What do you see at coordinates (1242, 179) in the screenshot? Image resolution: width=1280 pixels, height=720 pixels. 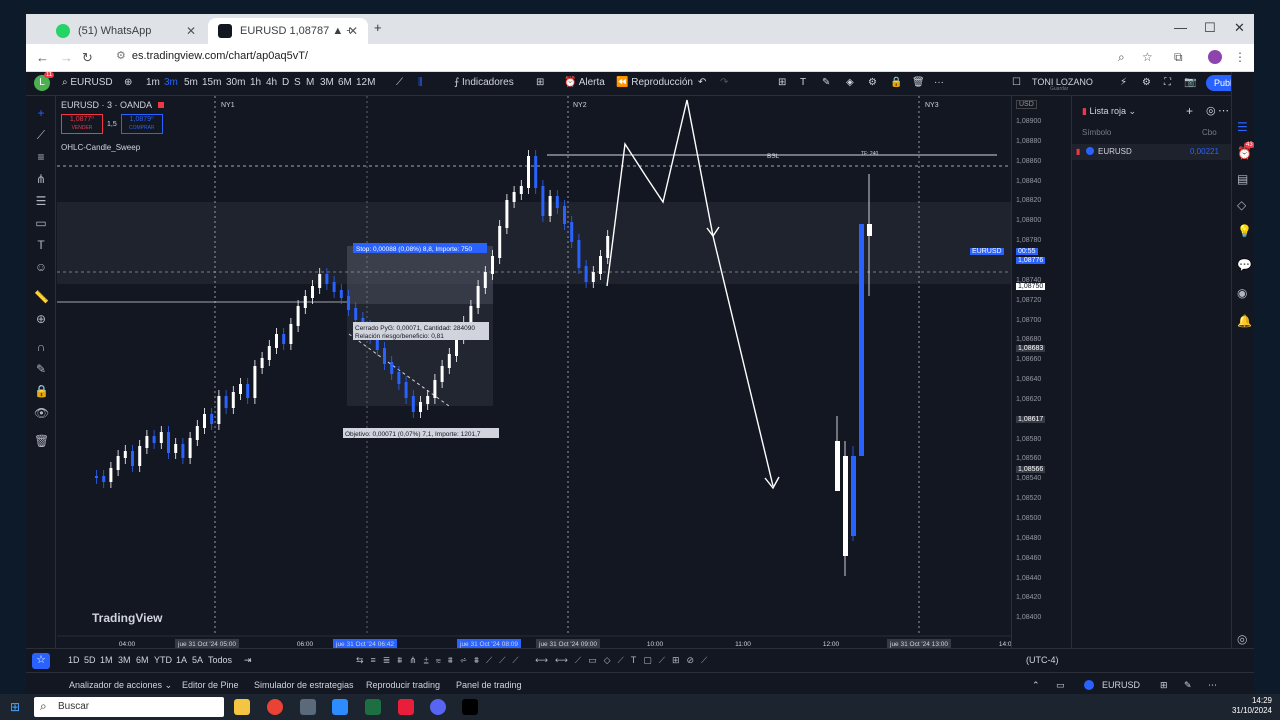 I see `data-window-icon: ▤` at bounding box center [1242, 179].